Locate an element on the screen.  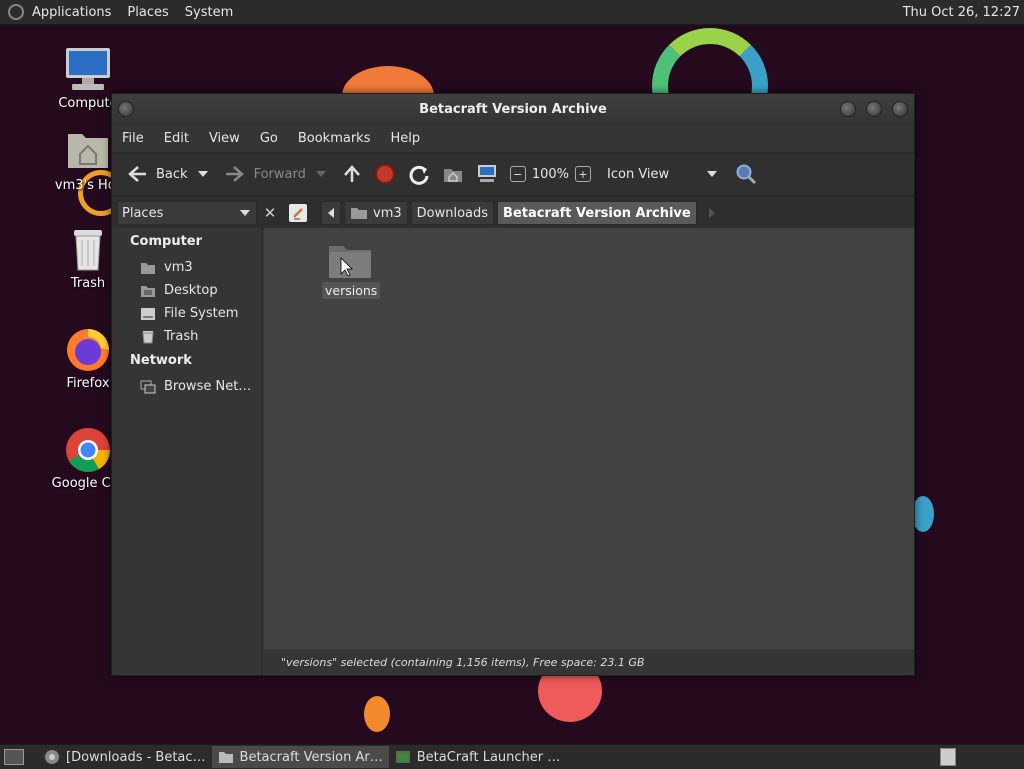
minimize-button is located at coordinates (848, 109).